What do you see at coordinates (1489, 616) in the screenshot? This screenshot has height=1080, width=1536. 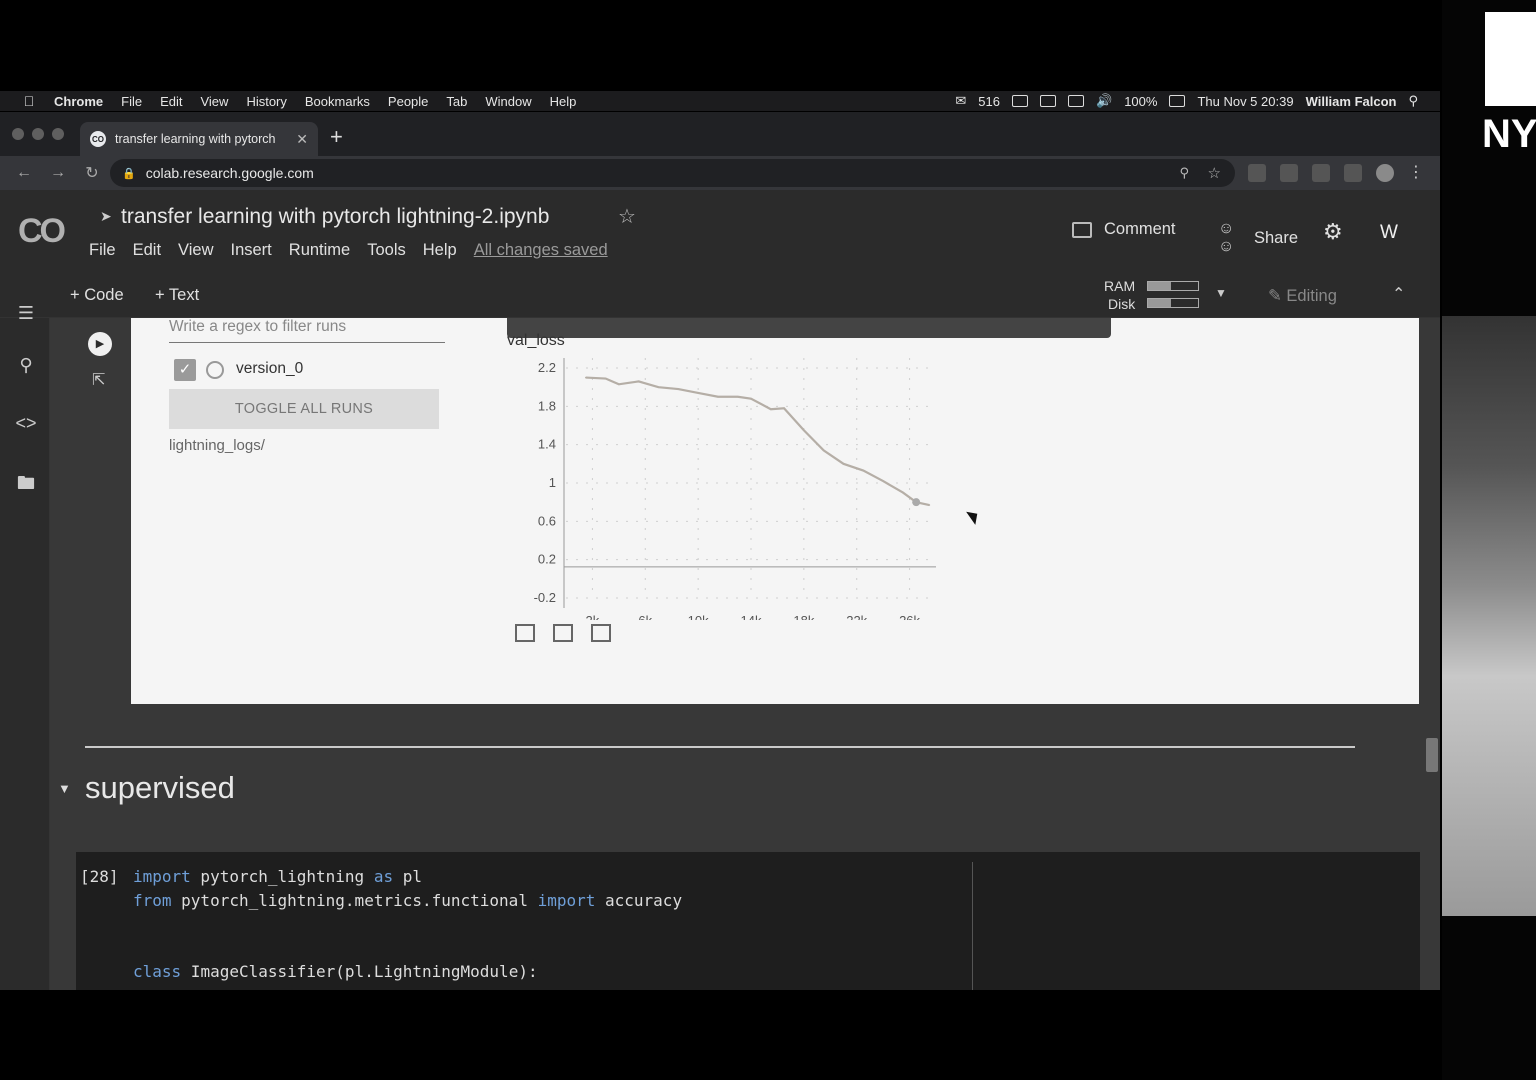 I see `webcam-video` at bounding box center [1489, 616].